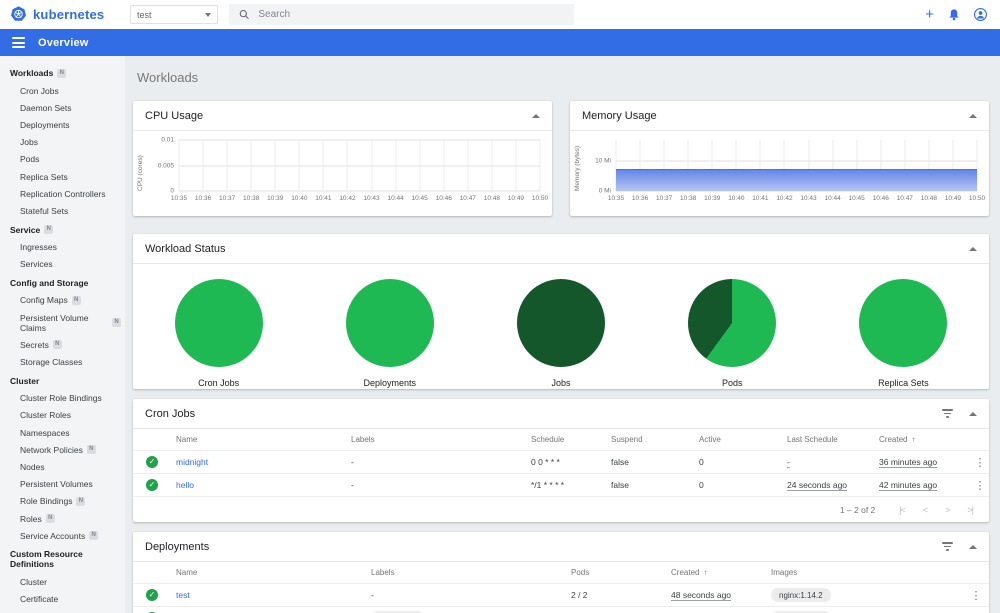 The image size is (1000, 613). I want to click on menu-toggle-button, so click(18, 42).